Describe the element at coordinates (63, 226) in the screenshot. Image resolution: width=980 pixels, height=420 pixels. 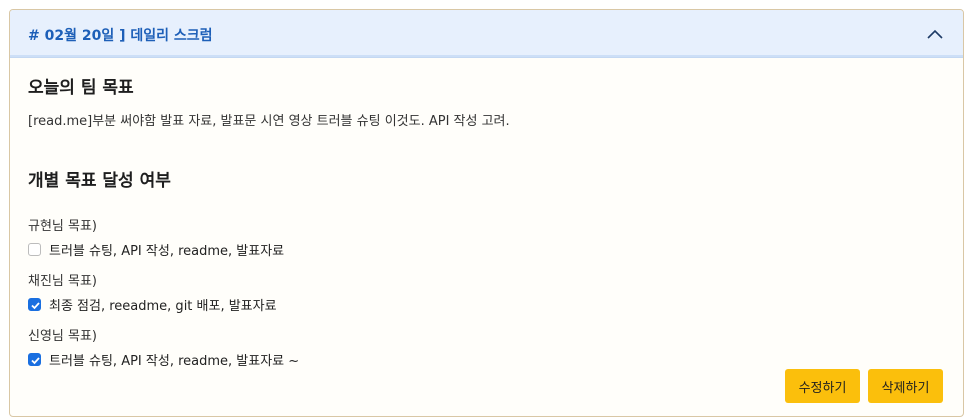
I see `member-label: 규현님 목표)` at that location.